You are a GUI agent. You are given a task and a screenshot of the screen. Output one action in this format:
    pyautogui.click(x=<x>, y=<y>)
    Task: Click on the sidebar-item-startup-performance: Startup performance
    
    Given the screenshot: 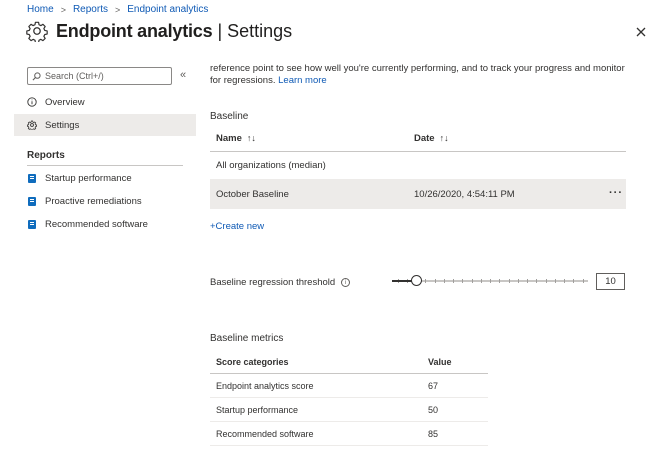 What is the action you would take?
    pyautogui.click(x=105, y=178)
    